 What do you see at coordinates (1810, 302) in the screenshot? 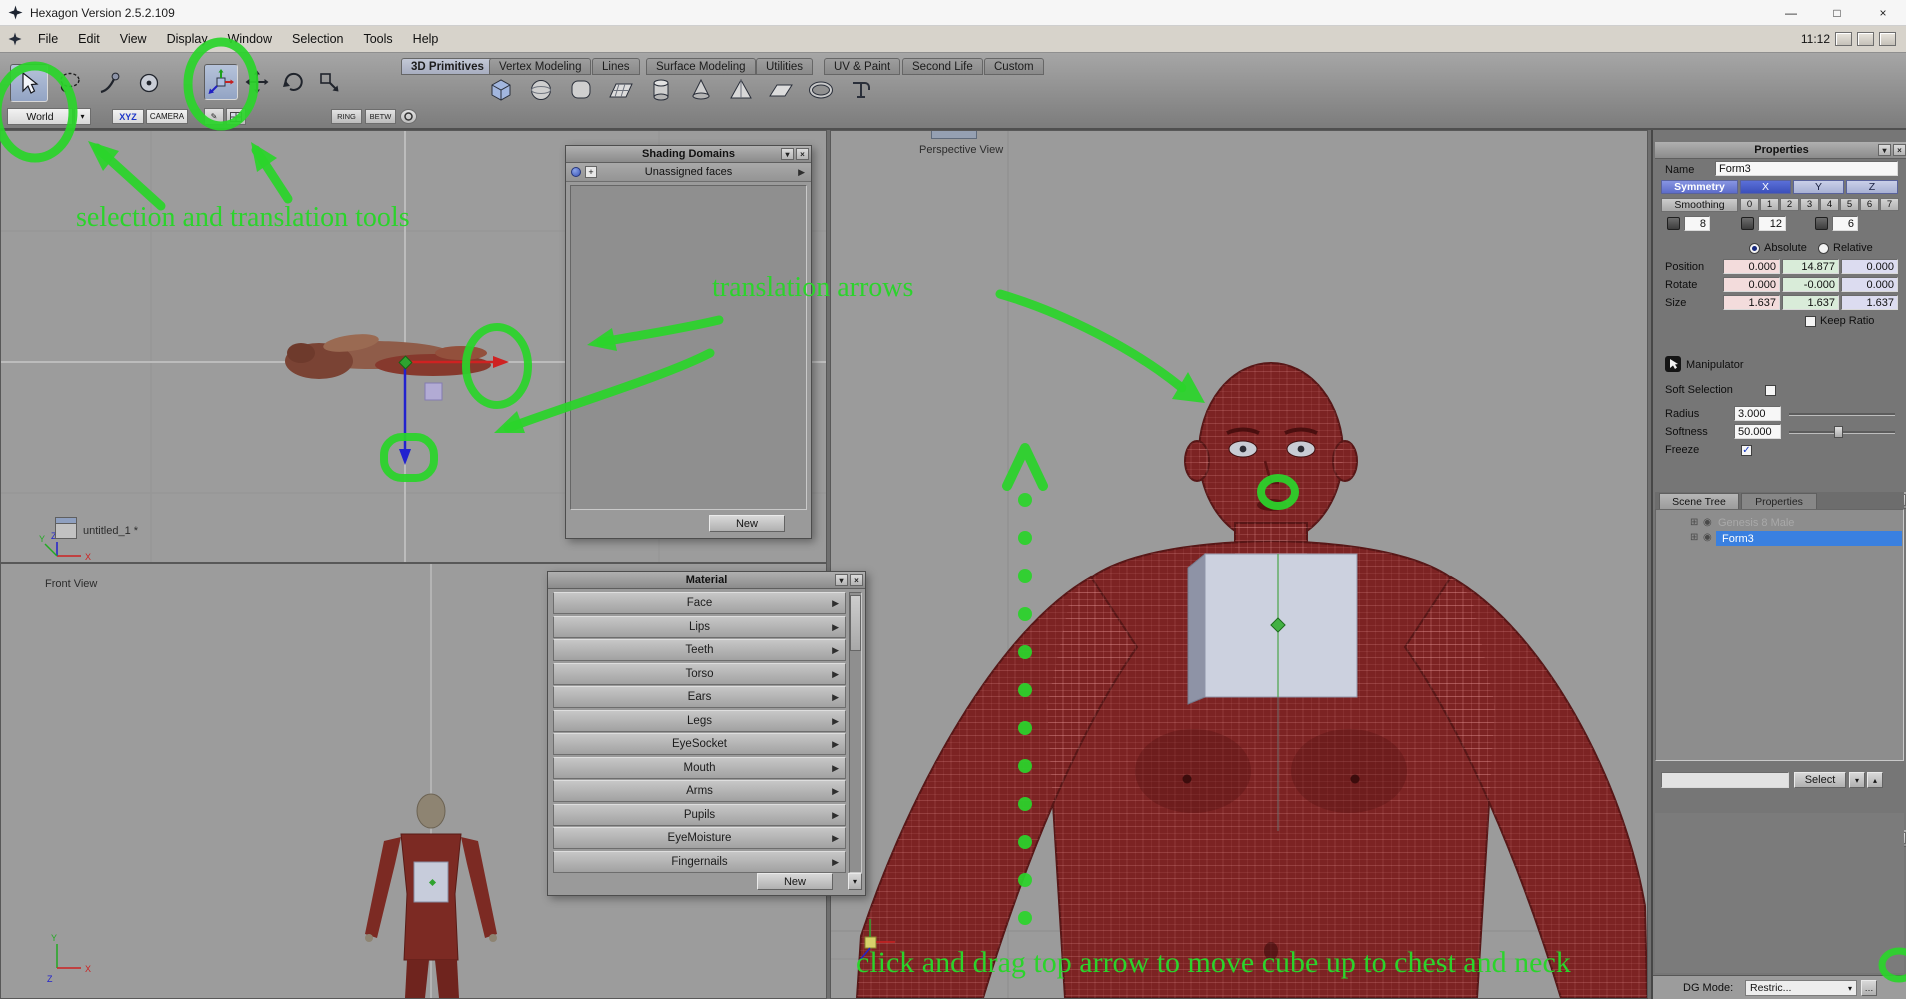
I see `size-y-field: 1.637` at bounding box center [1810, 302].